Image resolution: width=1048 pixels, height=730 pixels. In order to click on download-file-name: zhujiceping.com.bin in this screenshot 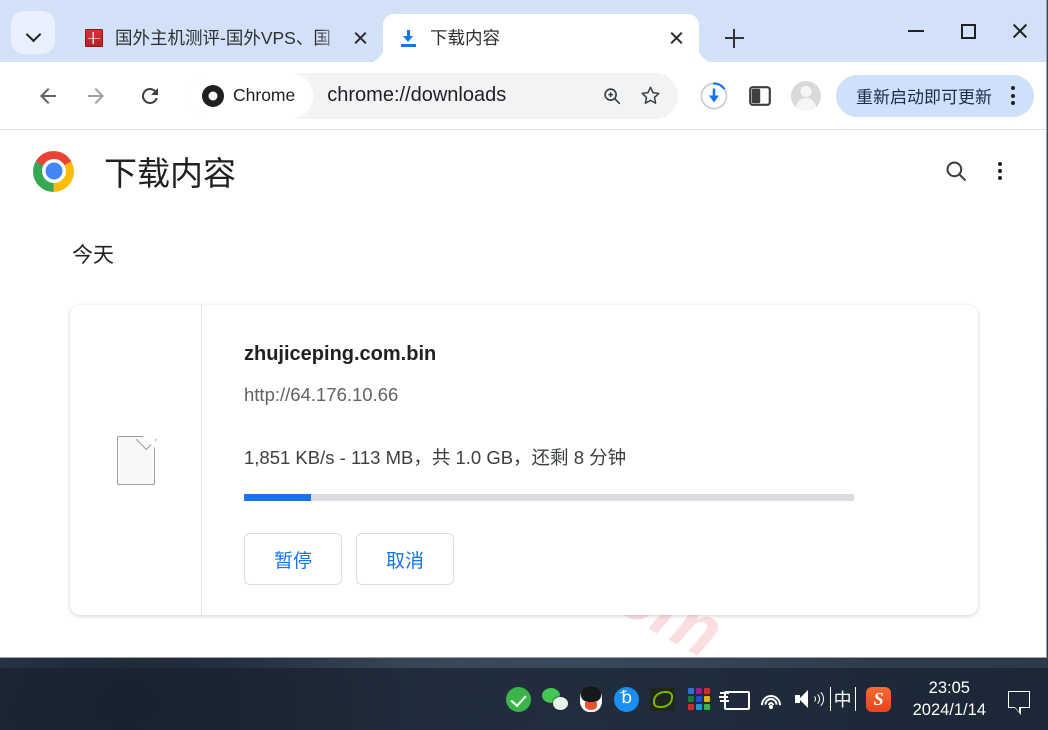, I will do `click(596, 354)`.